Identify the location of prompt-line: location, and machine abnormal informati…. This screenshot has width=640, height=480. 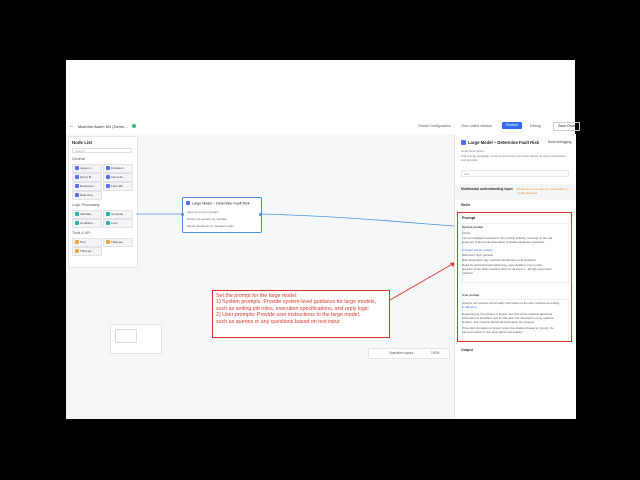
(498, 322).